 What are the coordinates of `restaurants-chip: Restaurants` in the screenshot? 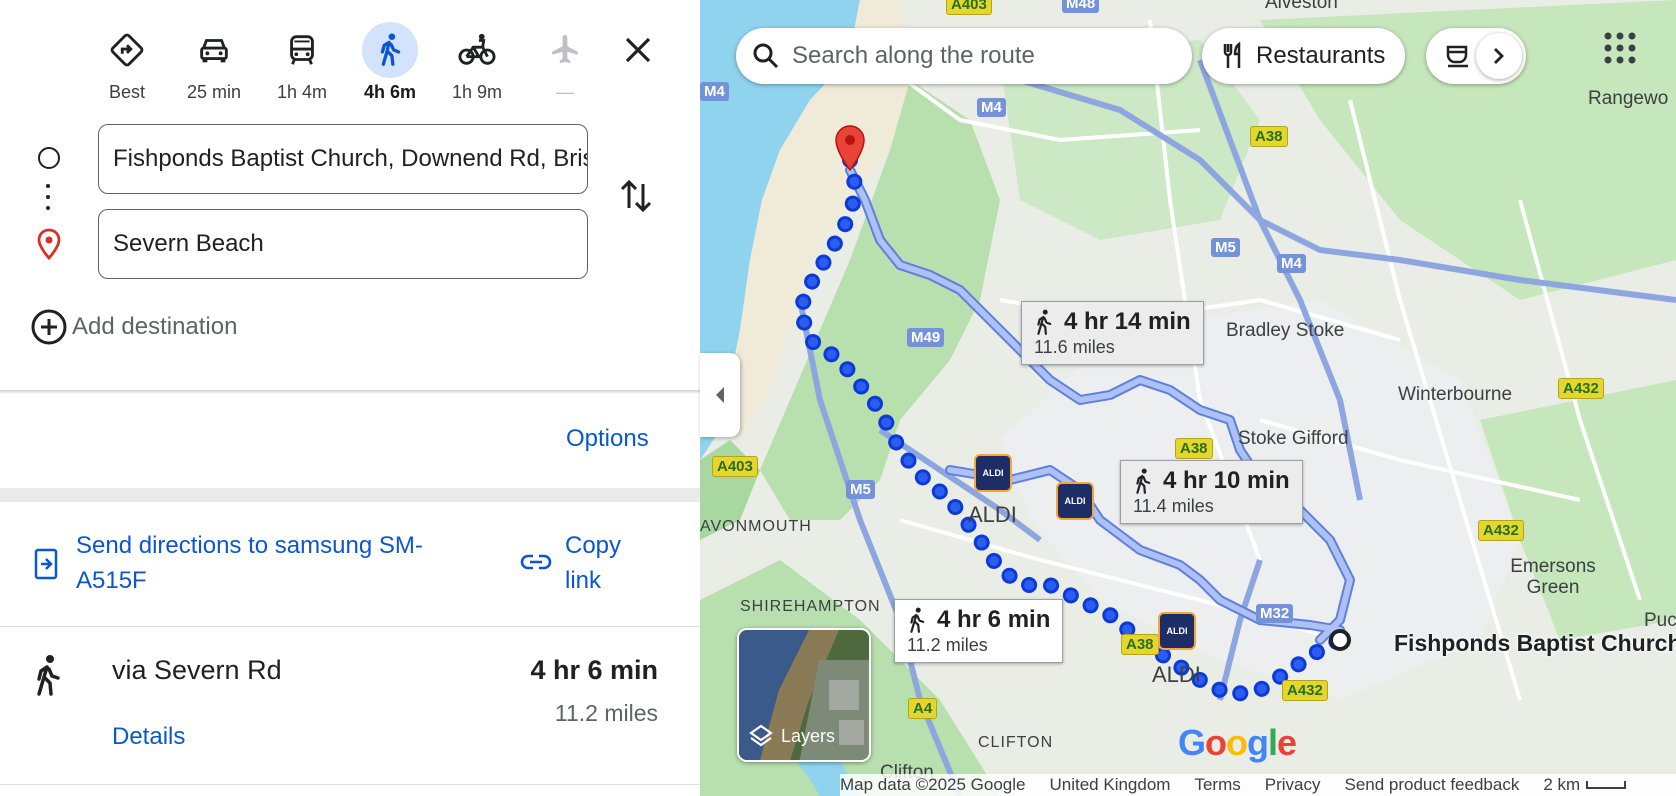 It's located at (1304, 56).